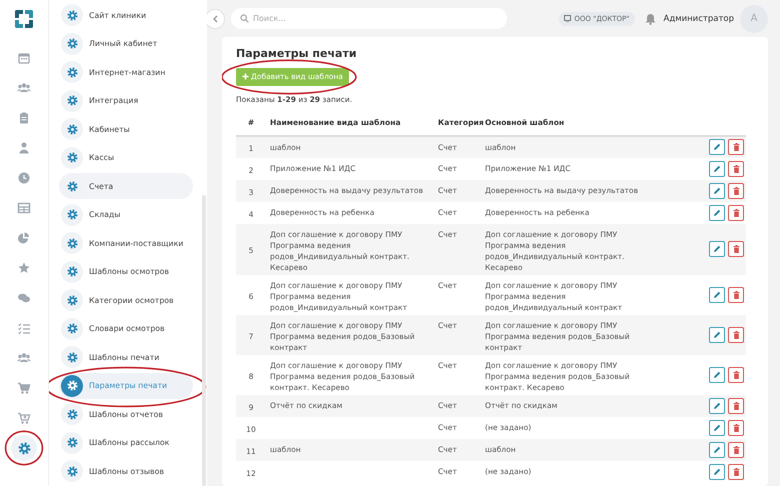  What do you see at coordinates (24, 208) in the screenshot?
I see `table-icon` at bounding box center [24, 208].